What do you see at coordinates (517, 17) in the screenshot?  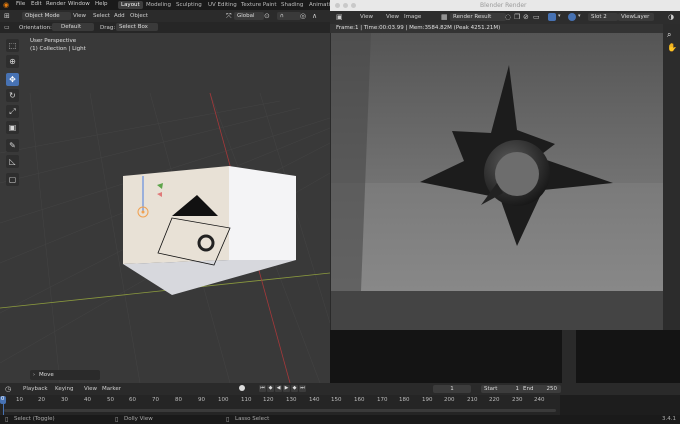 I see `copy-icon: ❐` at bounding box center [517, 17].